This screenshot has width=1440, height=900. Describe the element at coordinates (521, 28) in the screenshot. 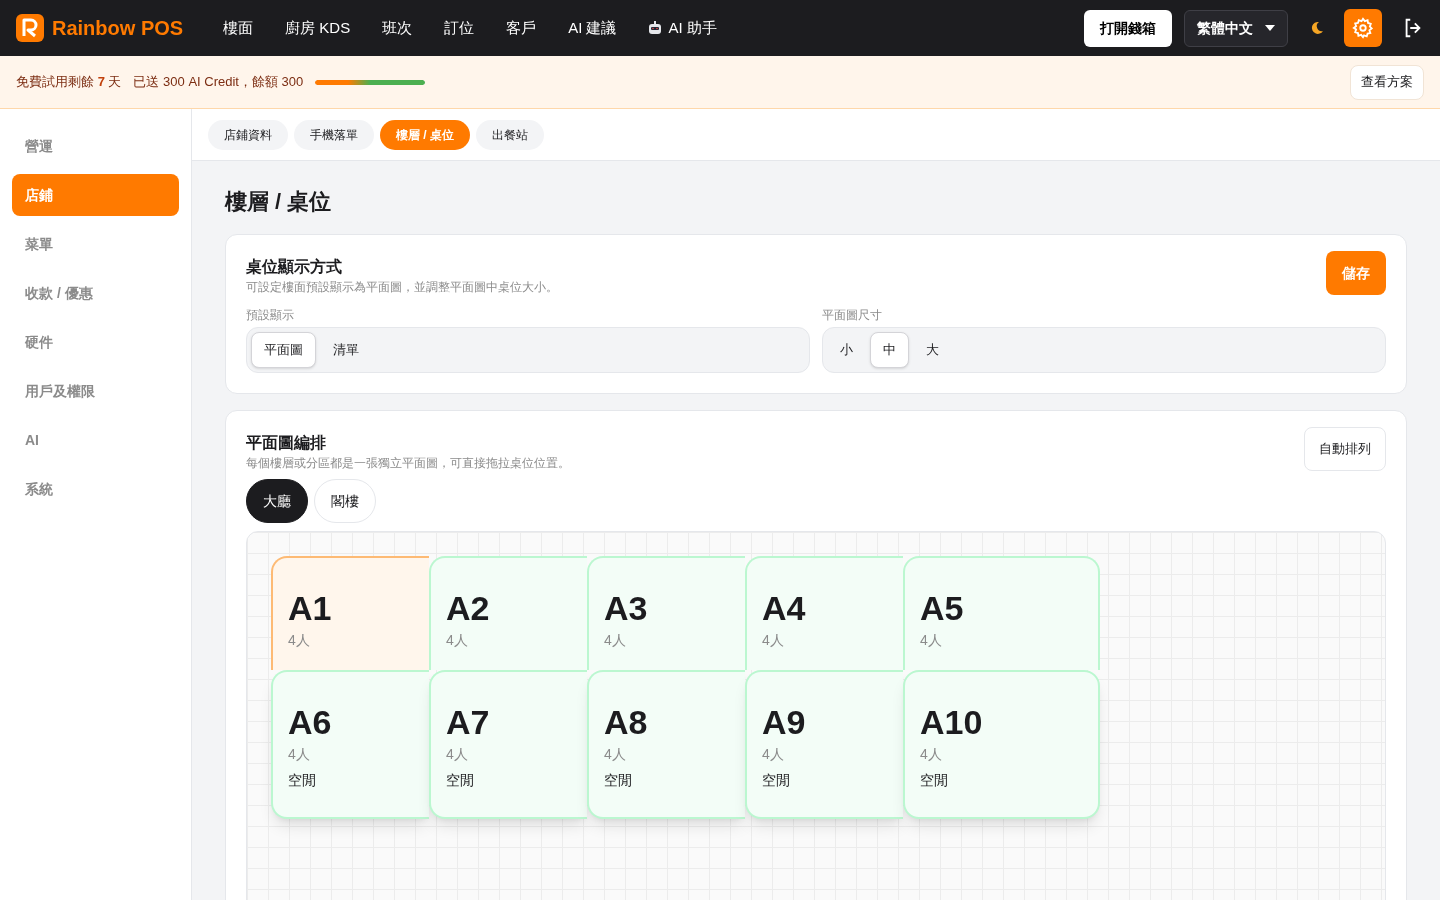

I see `nav-link: 客戶` at that location.